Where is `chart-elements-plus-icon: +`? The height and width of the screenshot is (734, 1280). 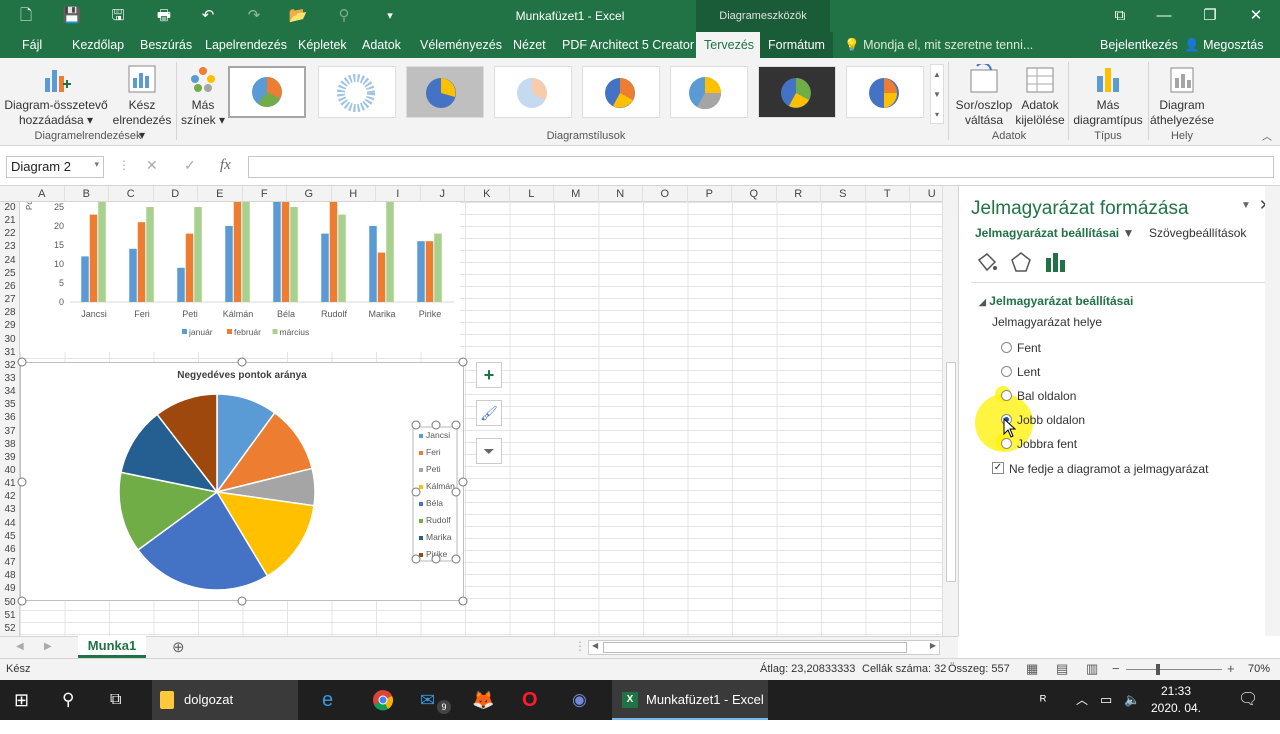
chart-elements-plus-icon: + is located at coordinates (489, 375).